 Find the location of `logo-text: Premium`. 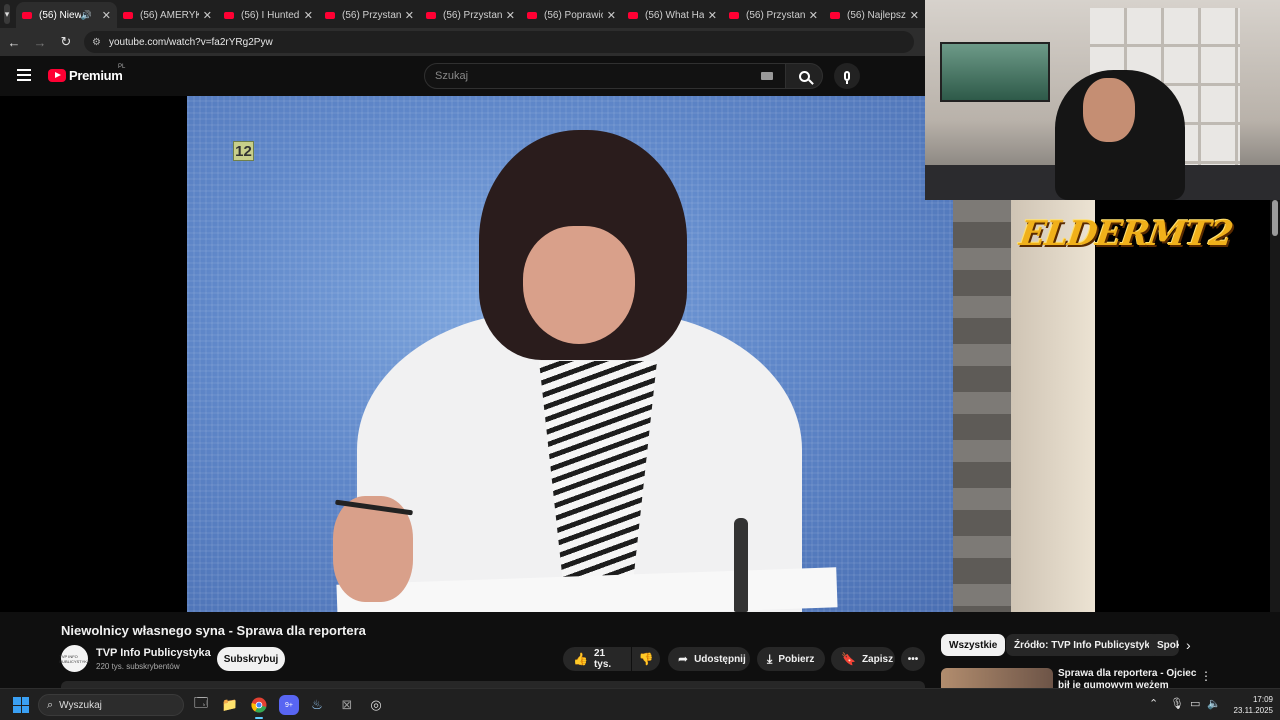

logo-text: Premium is located at coordinates (96, 75).